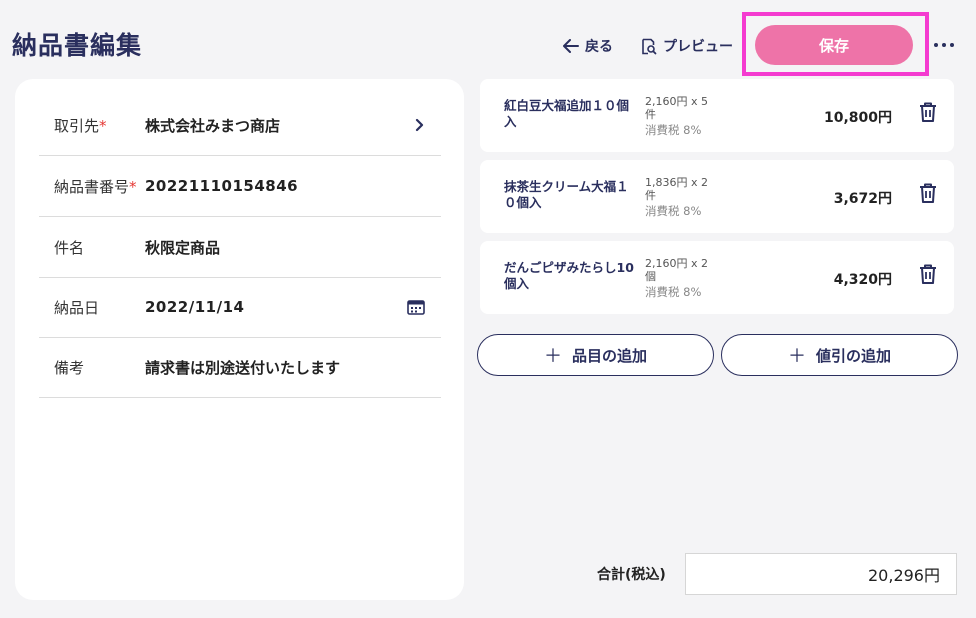 The image size is (976, 618). Describe the element at coordinates (609, 355) in the screenshot. I see `add-item-label: 品目の追加` at that location.